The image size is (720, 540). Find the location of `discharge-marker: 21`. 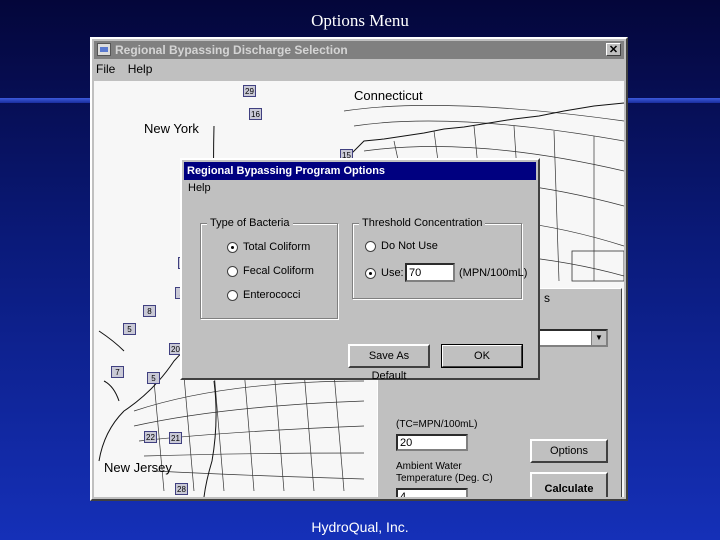

discharge-marker: 21 is located at coordinates (175, 438).